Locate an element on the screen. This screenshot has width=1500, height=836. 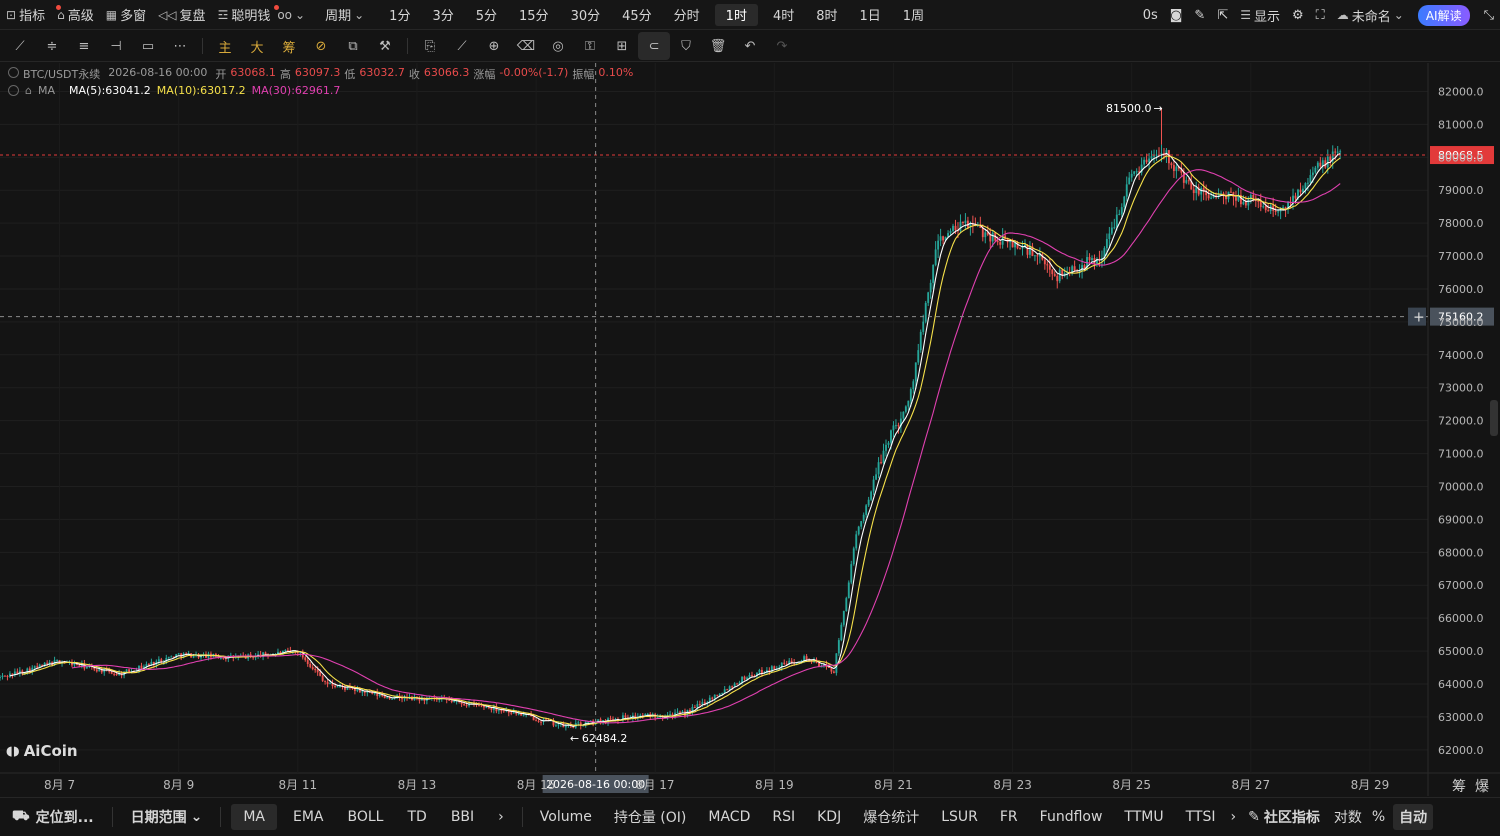
period-tab: 3分 is located at coordinates (442, 15).